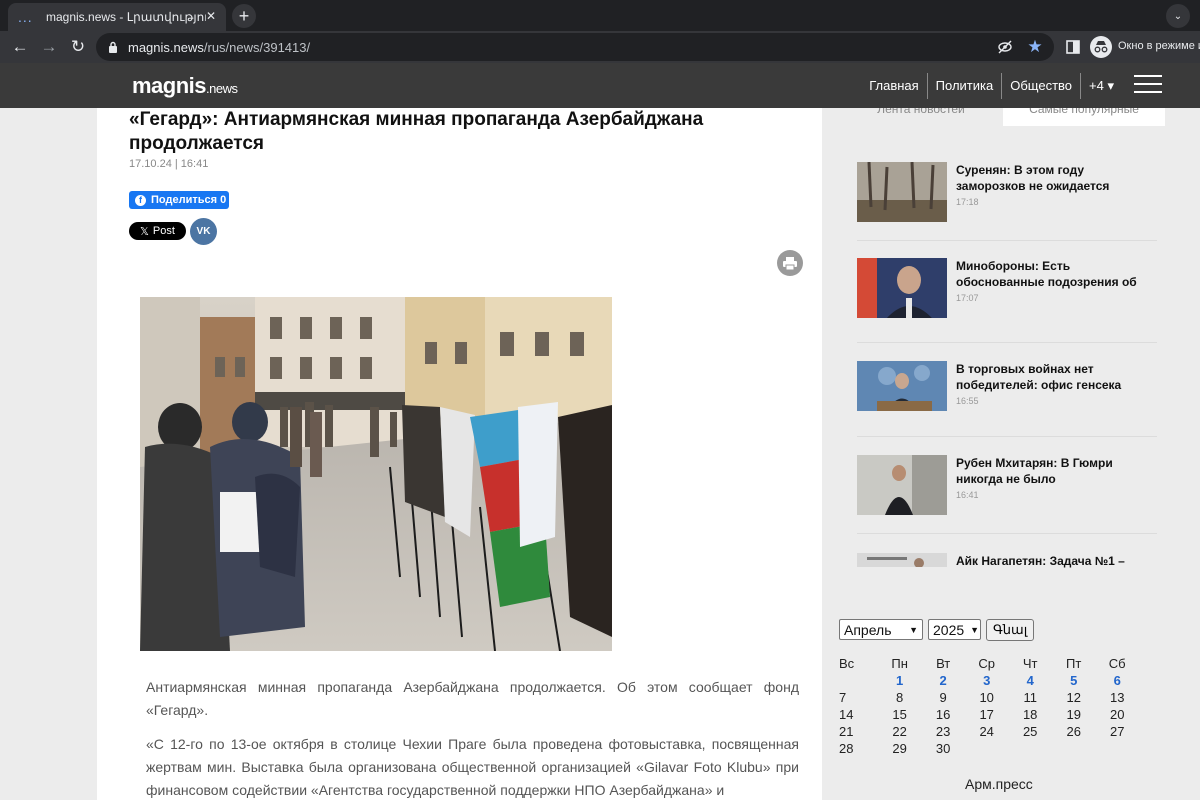 The height and width of the screenshot is (800, 1200). I want to click on calendar-day: 20, so click(1117, 714).